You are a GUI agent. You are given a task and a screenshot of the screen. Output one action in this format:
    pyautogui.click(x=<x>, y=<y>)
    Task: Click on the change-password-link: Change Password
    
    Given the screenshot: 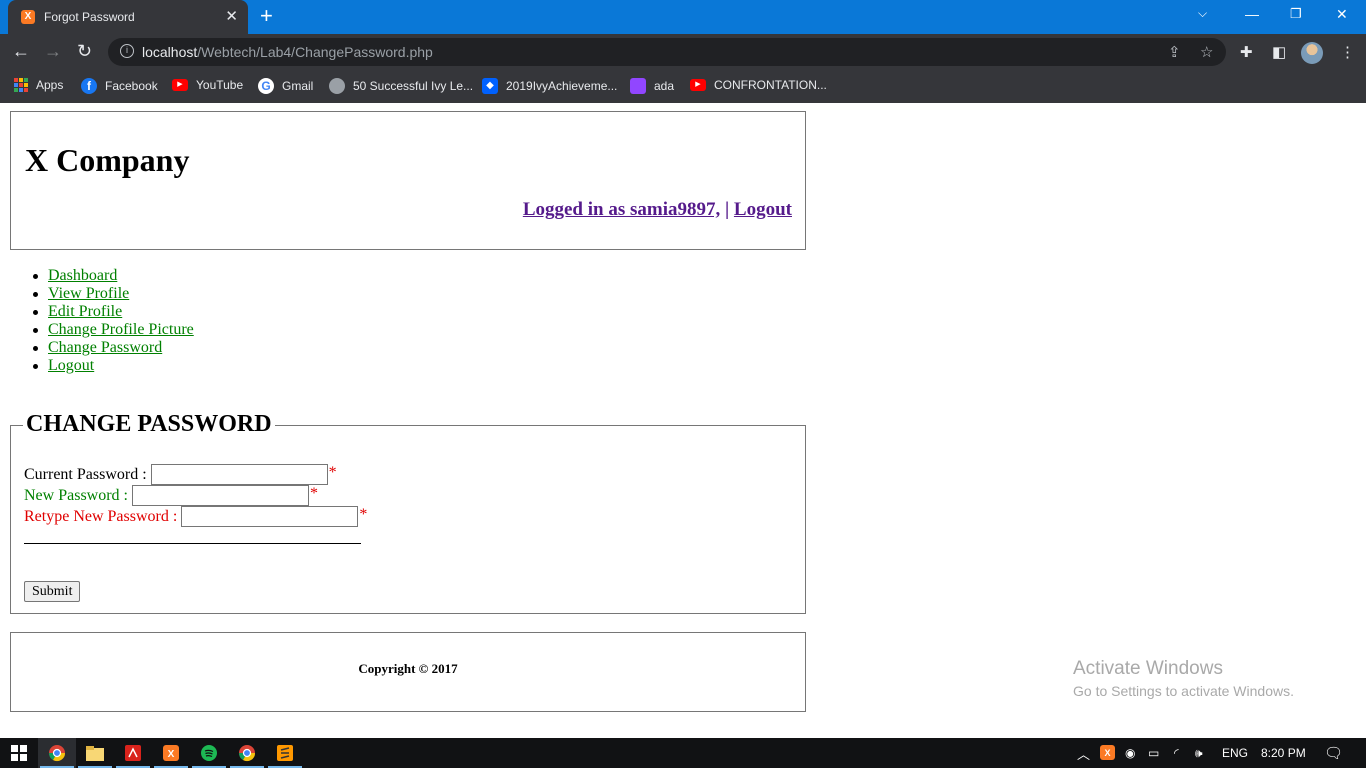 What is the action you would take?
    pyautogui.click(x=105, y=347)
    